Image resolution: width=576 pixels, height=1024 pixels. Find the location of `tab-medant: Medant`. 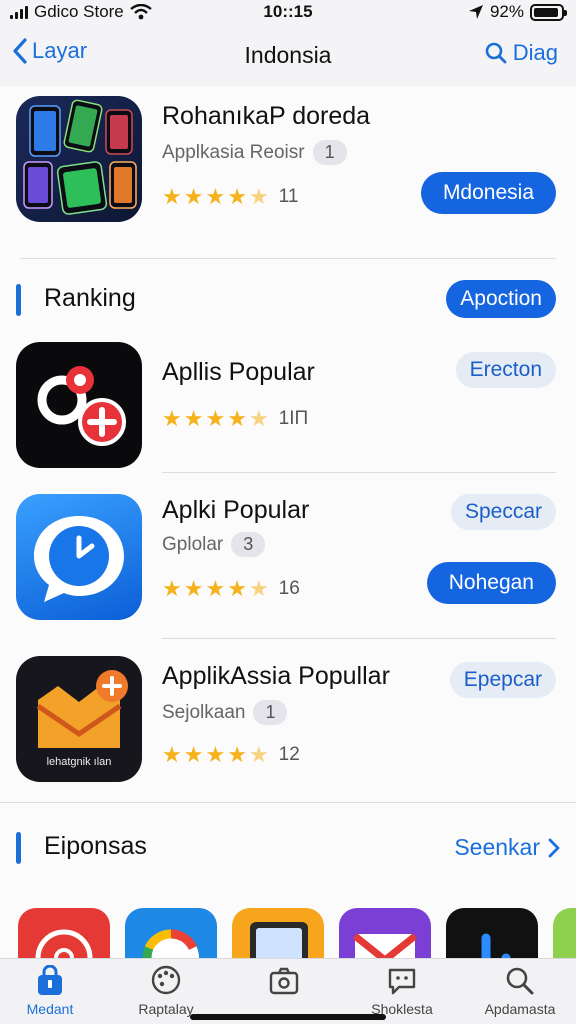

tab-medant: Medant is located at coordinates (50, 991).